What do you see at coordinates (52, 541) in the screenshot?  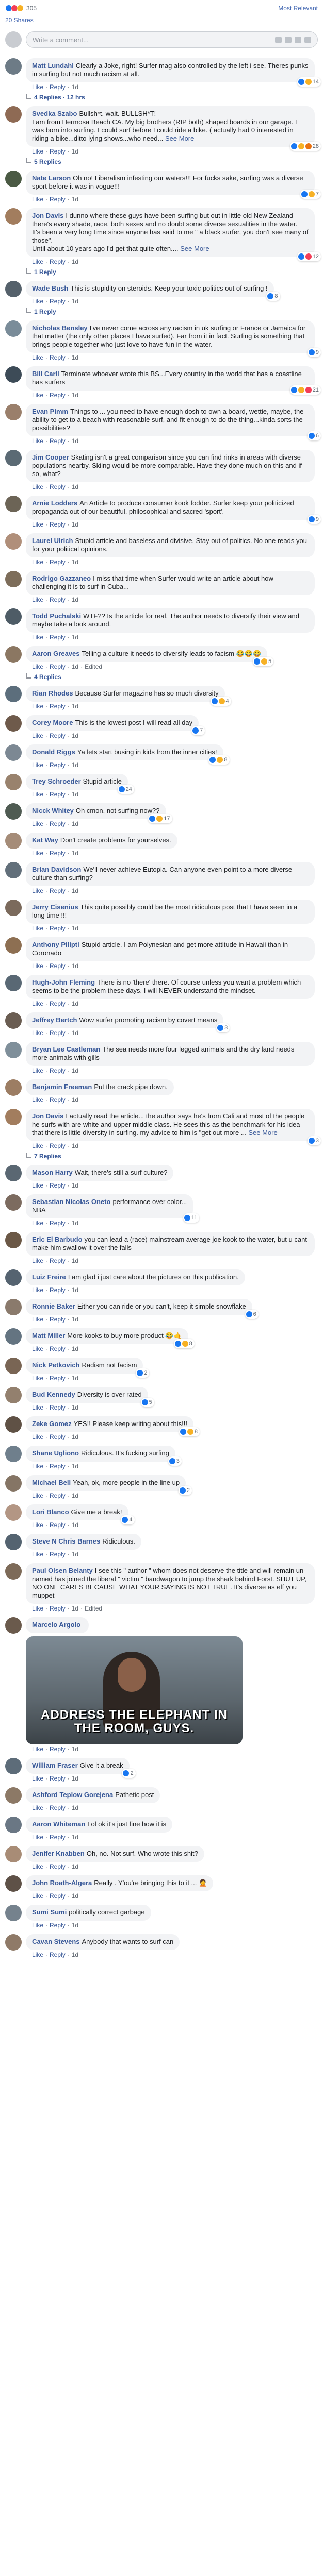 I see `comment-author-link: Laurel Ulrich` at bounding box center [52, 541].